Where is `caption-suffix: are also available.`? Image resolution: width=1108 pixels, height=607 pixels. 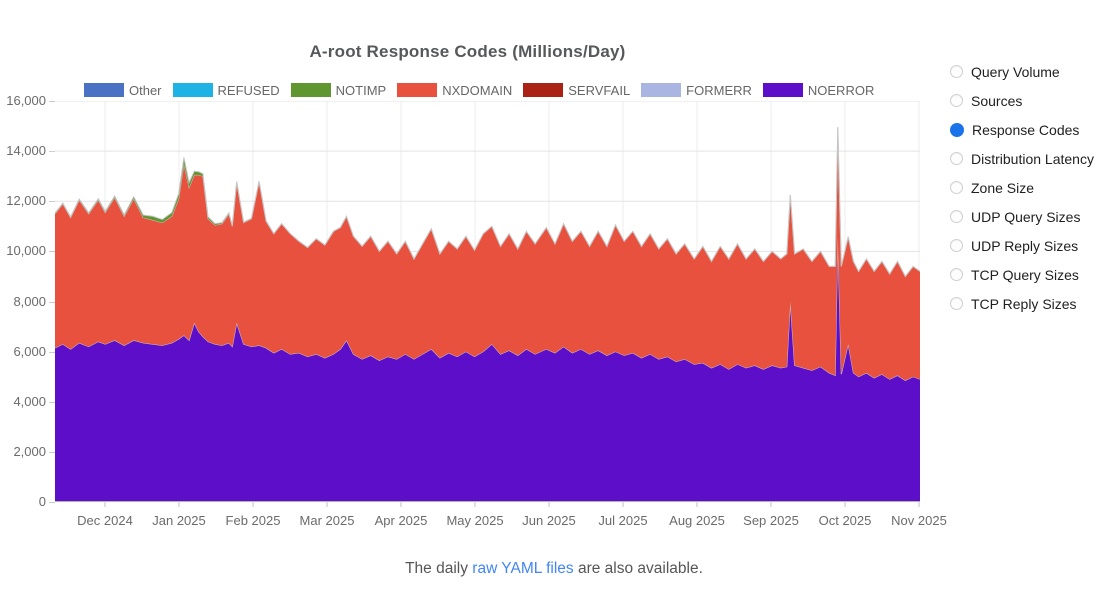 caption-suffix: are also available. is located at coordinates (638, 568).